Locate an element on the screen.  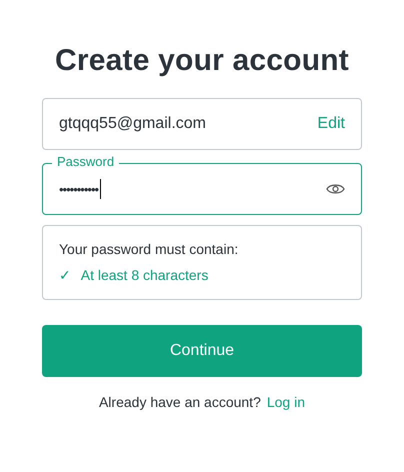
check-mark-icon: ✓ is located at coordinates (65, 275).